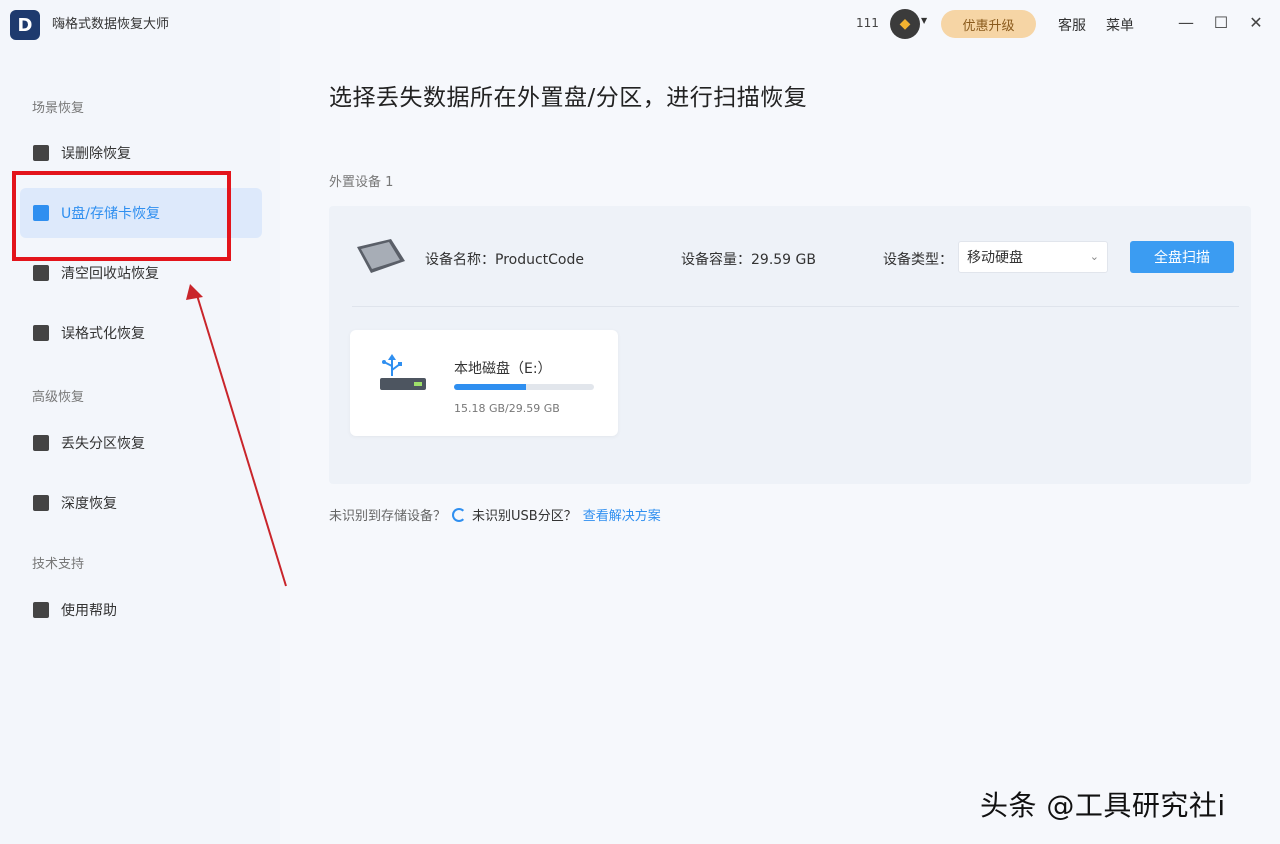  I want to click on help-book-icon, so click(41, 610).